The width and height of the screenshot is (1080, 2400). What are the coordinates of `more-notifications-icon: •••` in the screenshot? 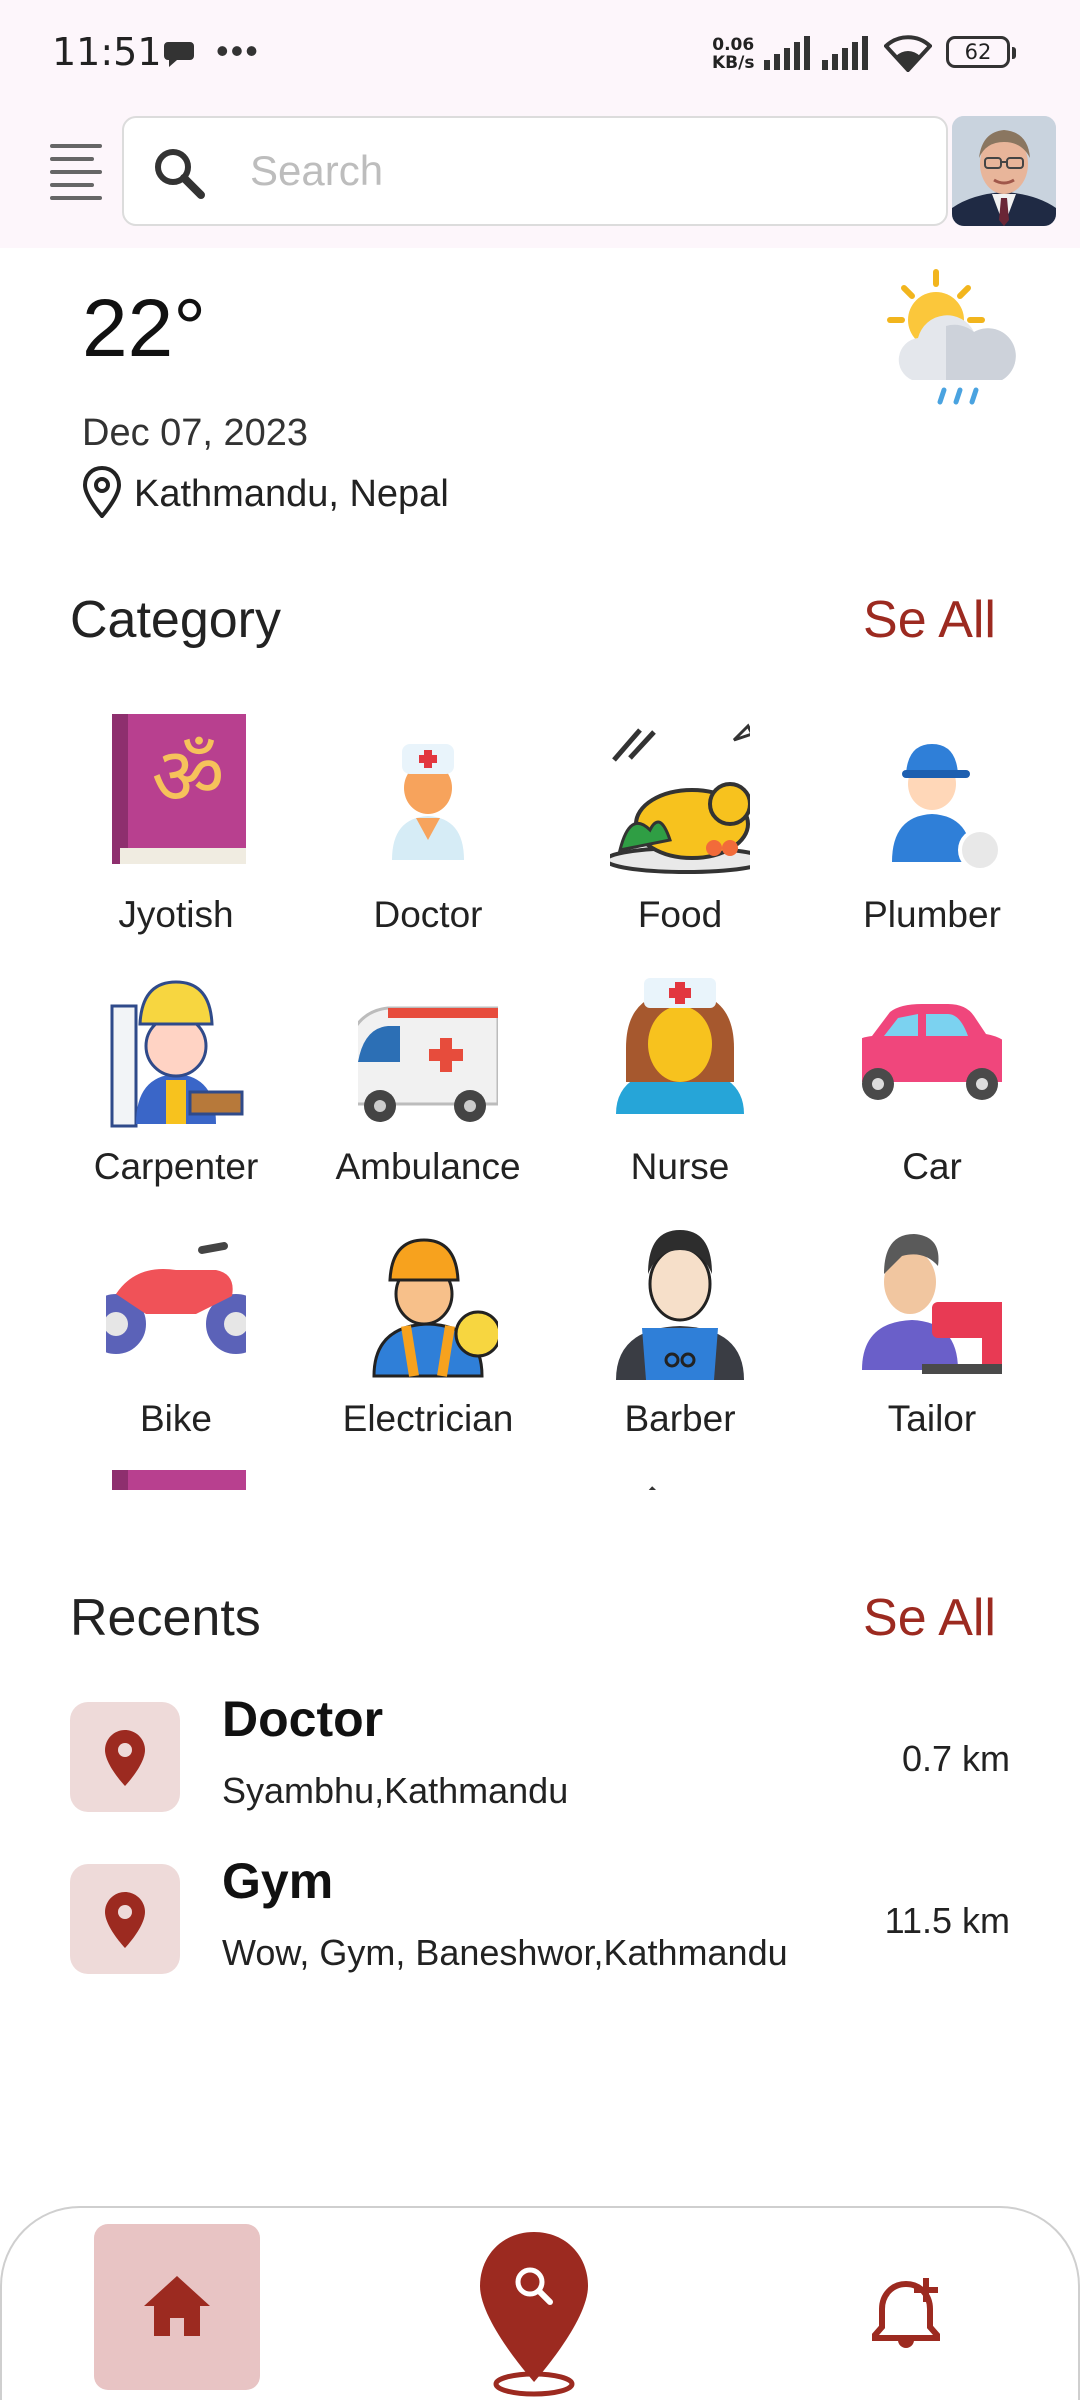 It's located at (238, 50).